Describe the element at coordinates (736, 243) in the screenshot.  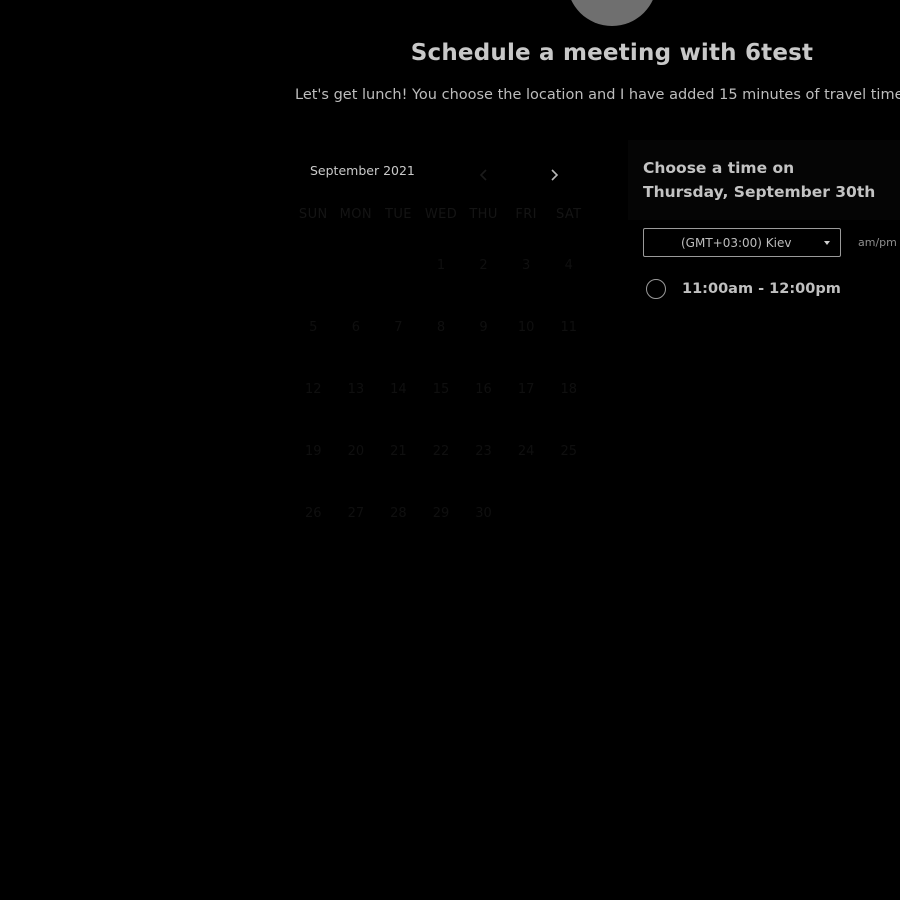
I see `timezone-value: (GMT+03:00) Kiev` at that location.